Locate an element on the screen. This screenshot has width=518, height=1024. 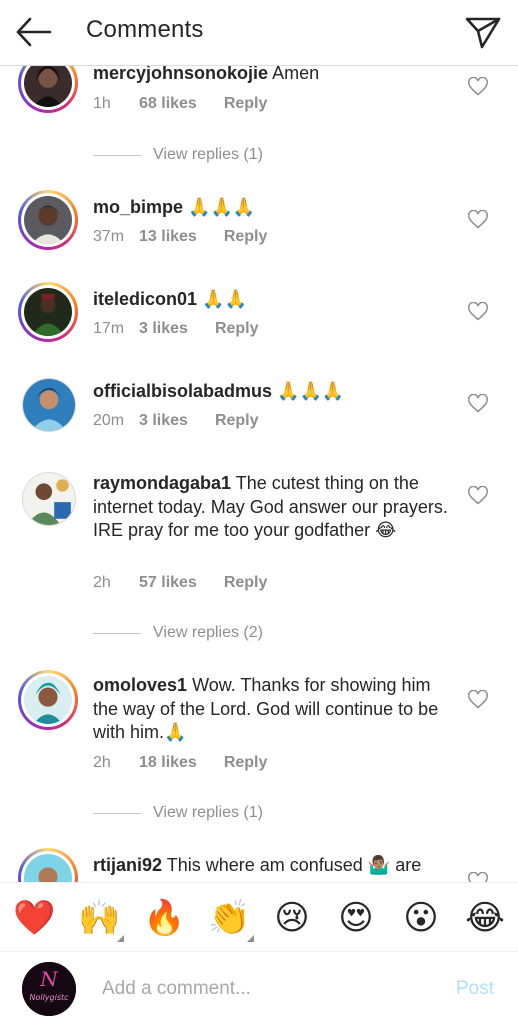
clapping-hands-emoji-icon: 👏 is located at coordinates (229, 918).